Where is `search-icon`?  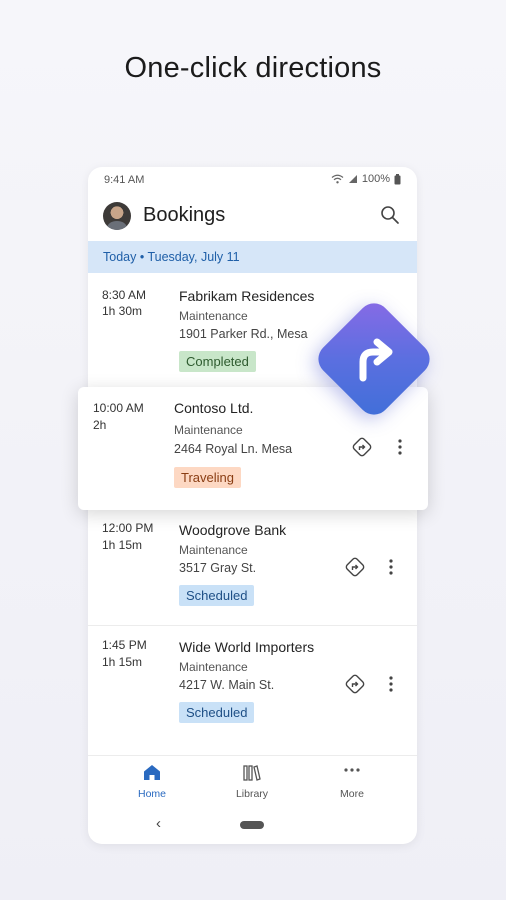 search-icon is located at coordinates (390, 215).